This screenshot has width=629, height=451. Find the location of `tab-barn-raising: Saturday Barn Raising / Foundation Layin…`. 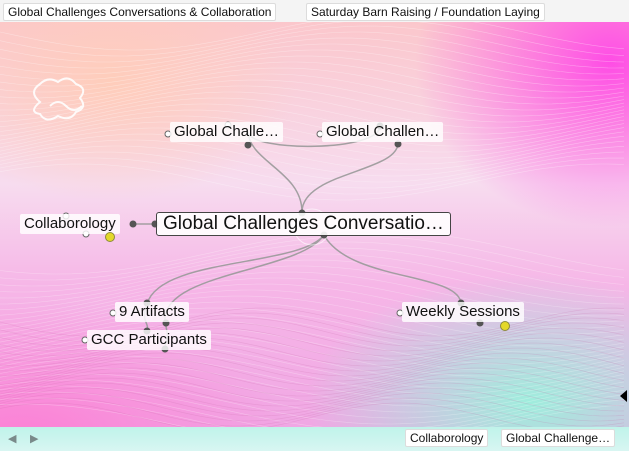

tab-barn-raising: Saturday Barn Raising / Foundation Layin… is located at coordinates (425, 12).